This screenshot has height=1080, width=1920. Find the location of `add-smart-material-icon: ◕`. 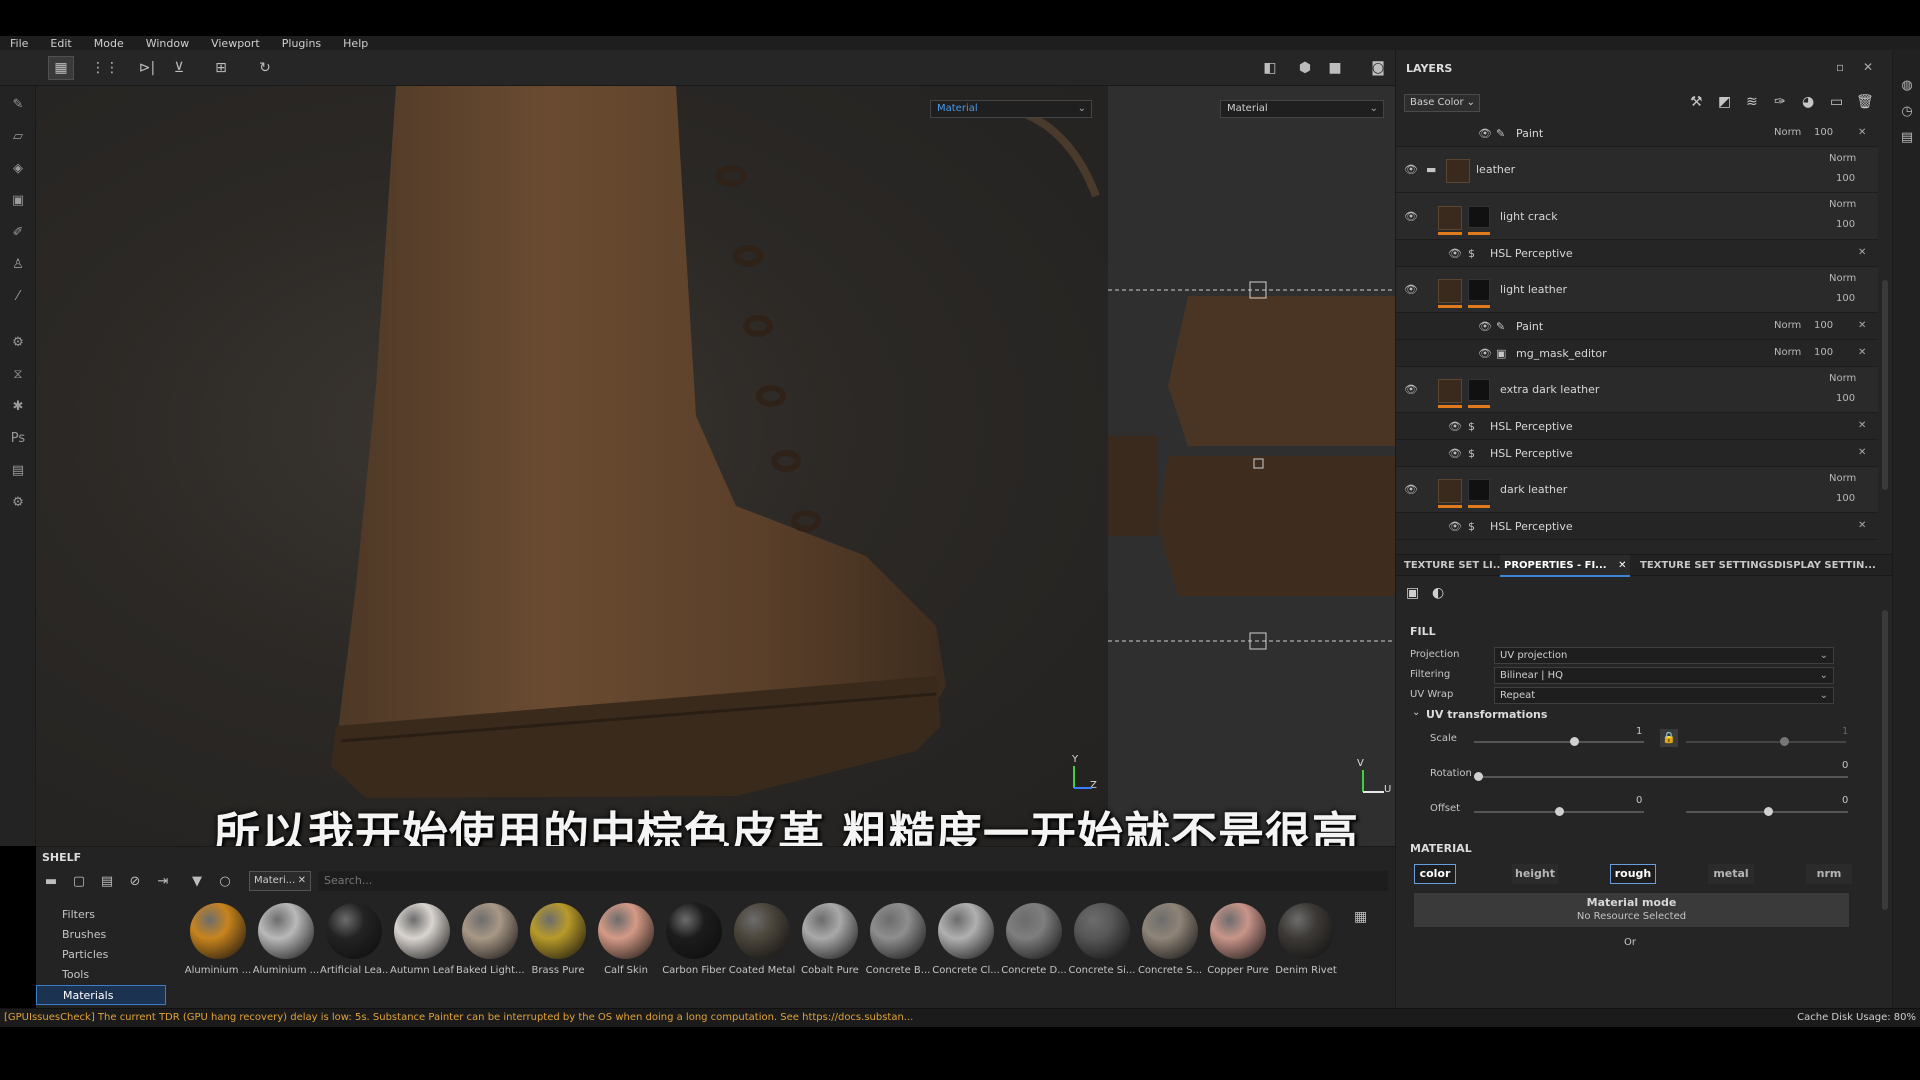

add-smart-material-icon: ◕ is located at coordinates (1808, 102).